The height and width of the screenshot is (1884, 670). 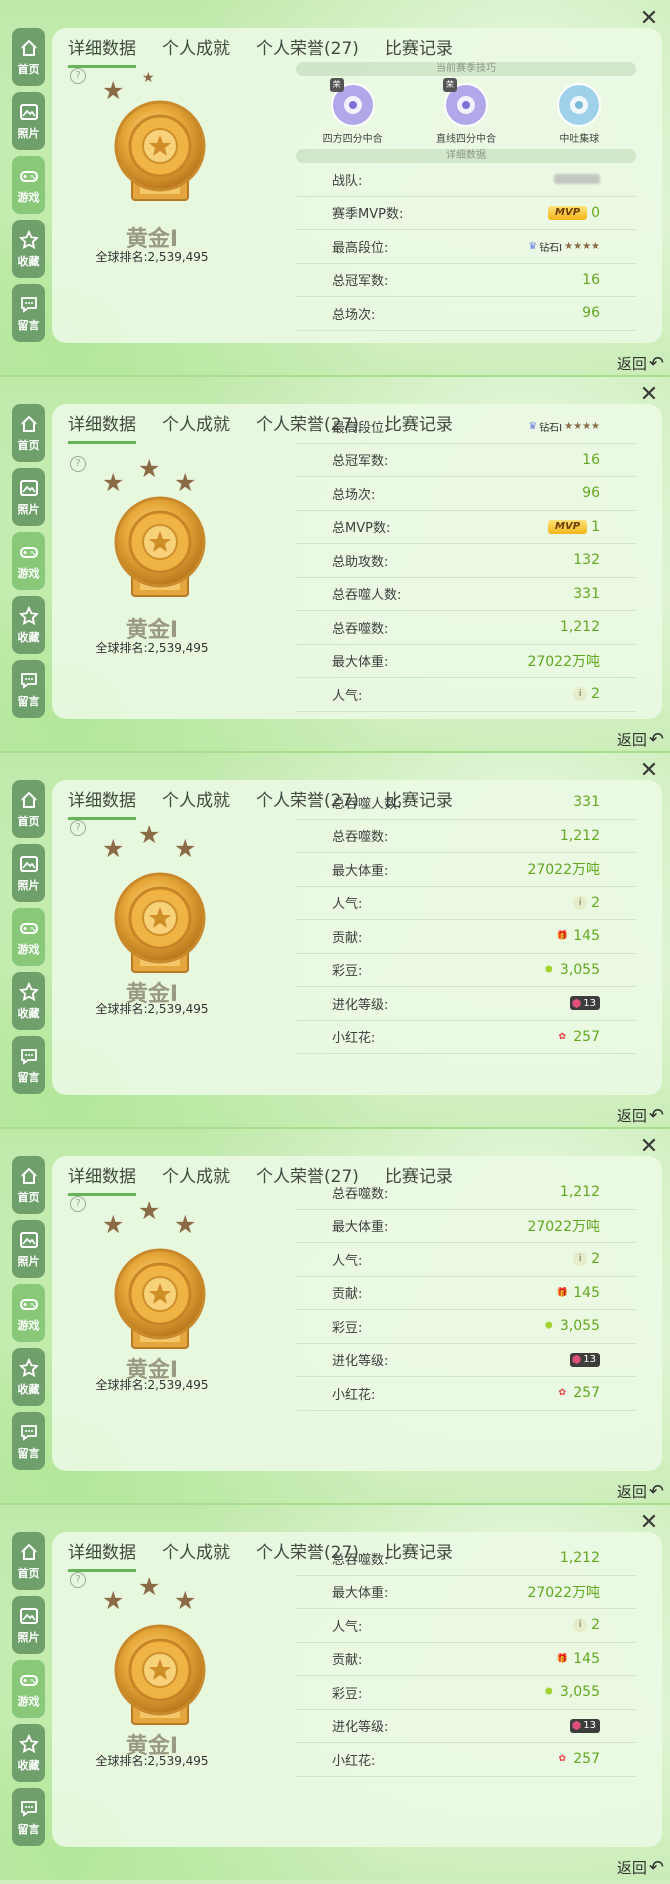 I want to click on sidebar-item-label: 留言, so click(x=28, y=1453).